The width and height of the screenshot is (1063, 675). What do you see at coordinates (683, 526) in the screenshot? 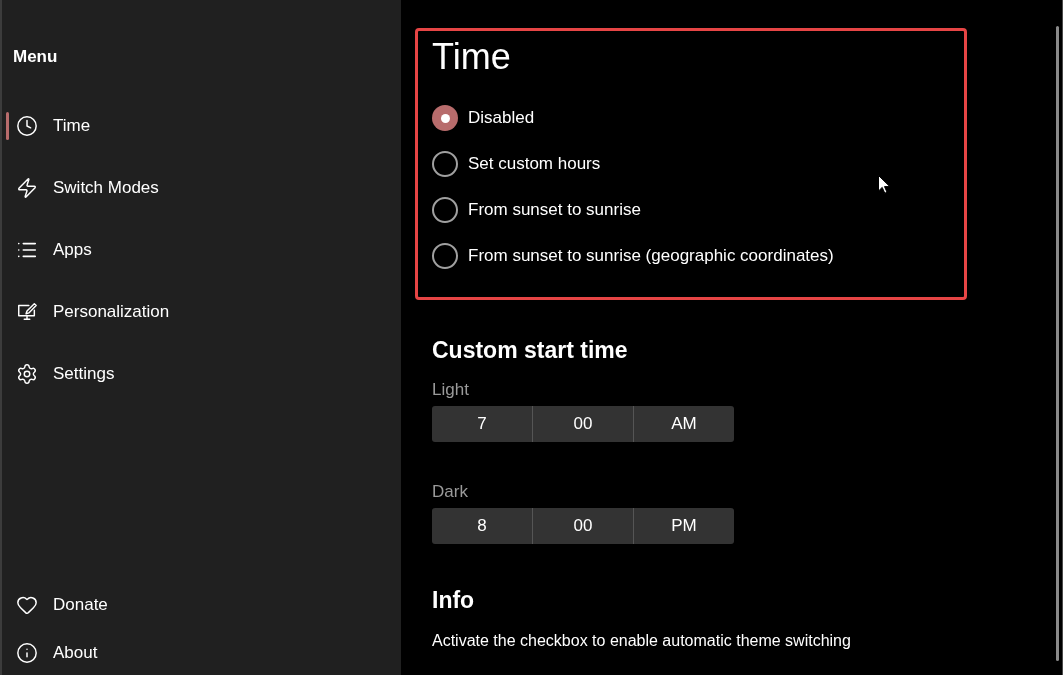
I see `period-field: PM` at bounding box center [683, 526].